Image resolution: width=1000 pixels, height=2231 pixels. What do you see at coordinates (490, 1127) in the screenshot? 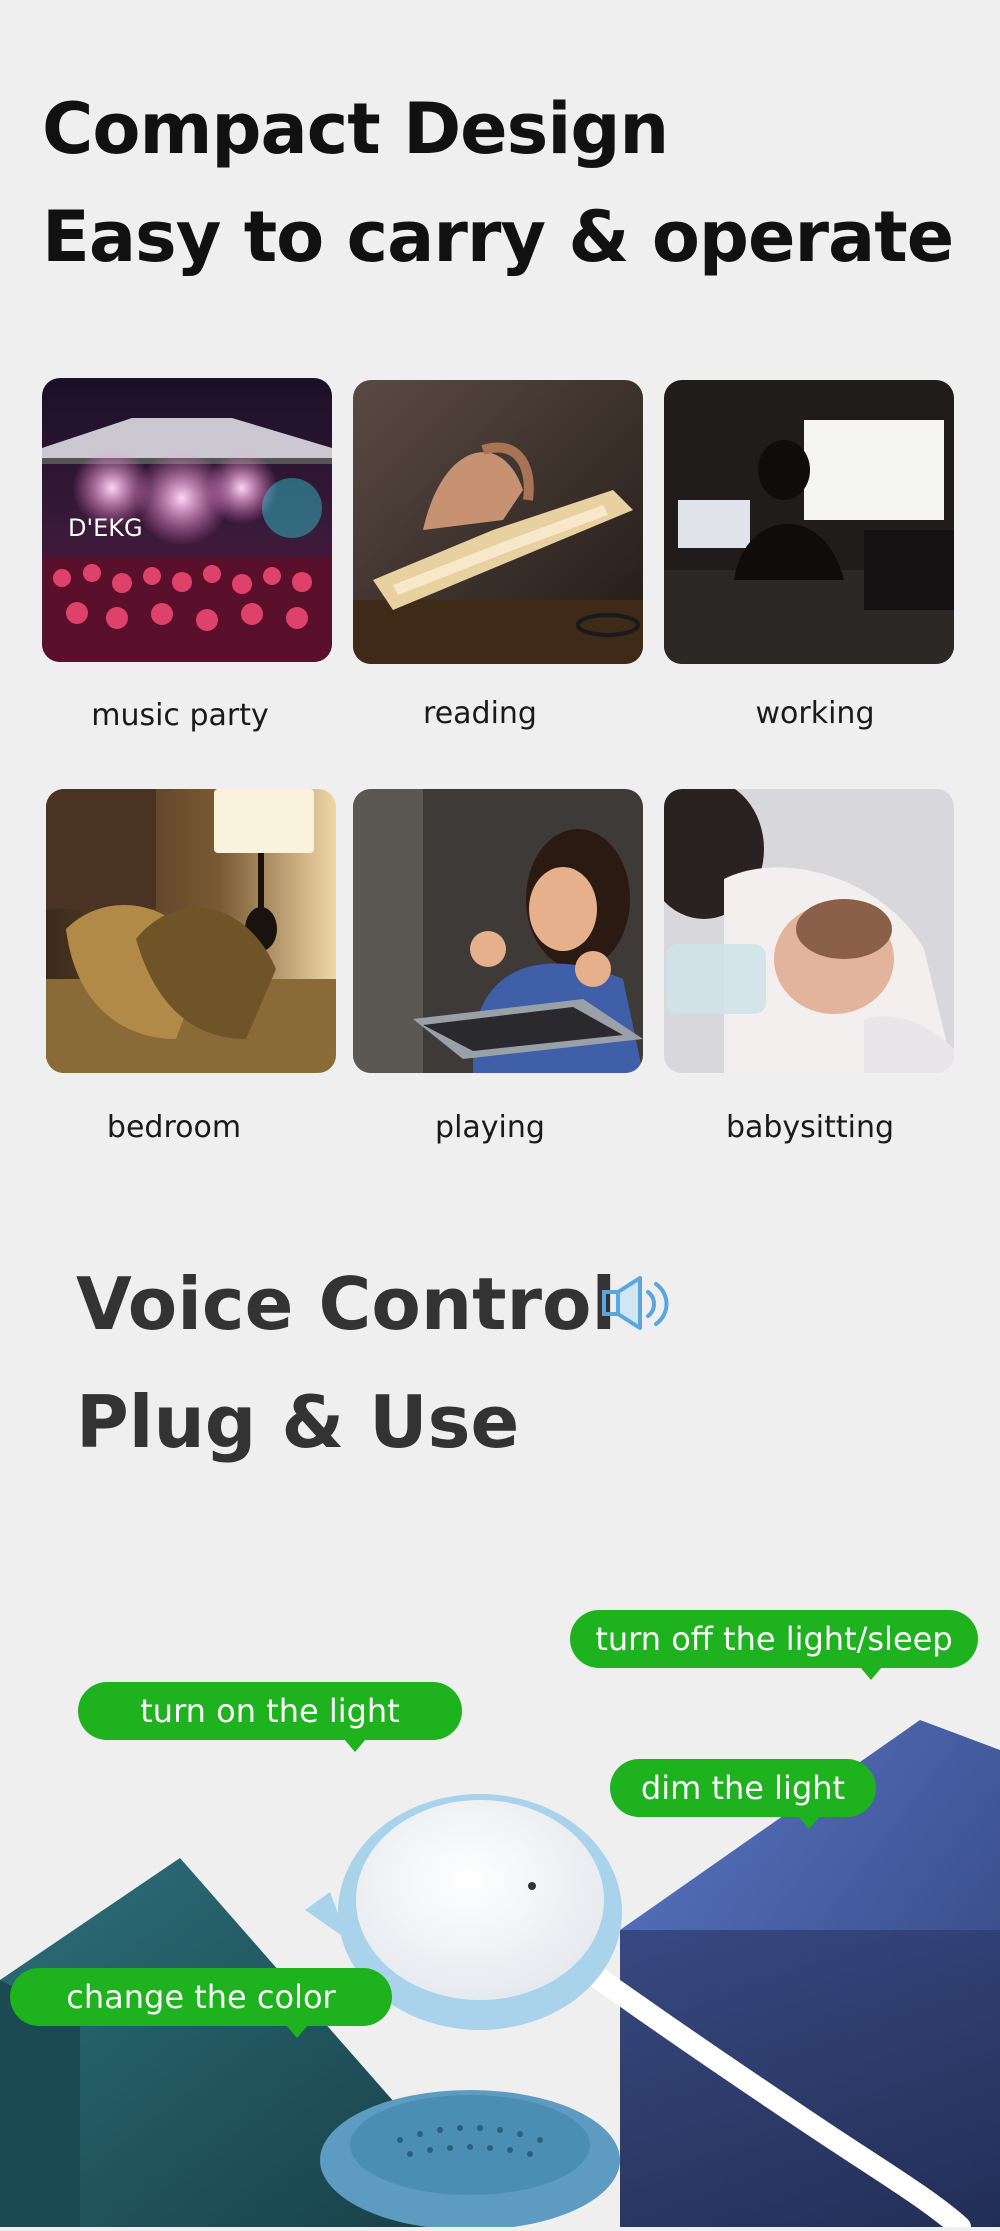
I see `caption-playing: playing` at bounding box center [490, 1127].